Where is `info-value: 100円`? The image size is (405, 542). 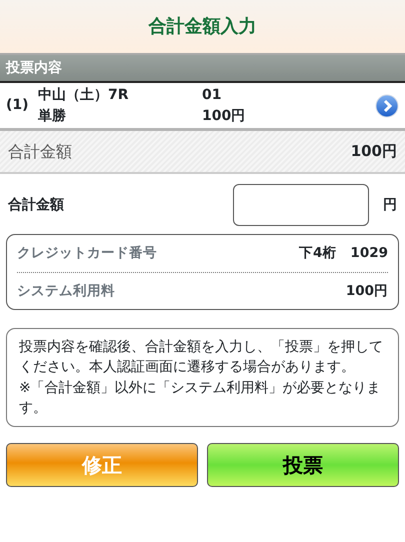 info-value: 100円 is located at coordinates (367, 291).